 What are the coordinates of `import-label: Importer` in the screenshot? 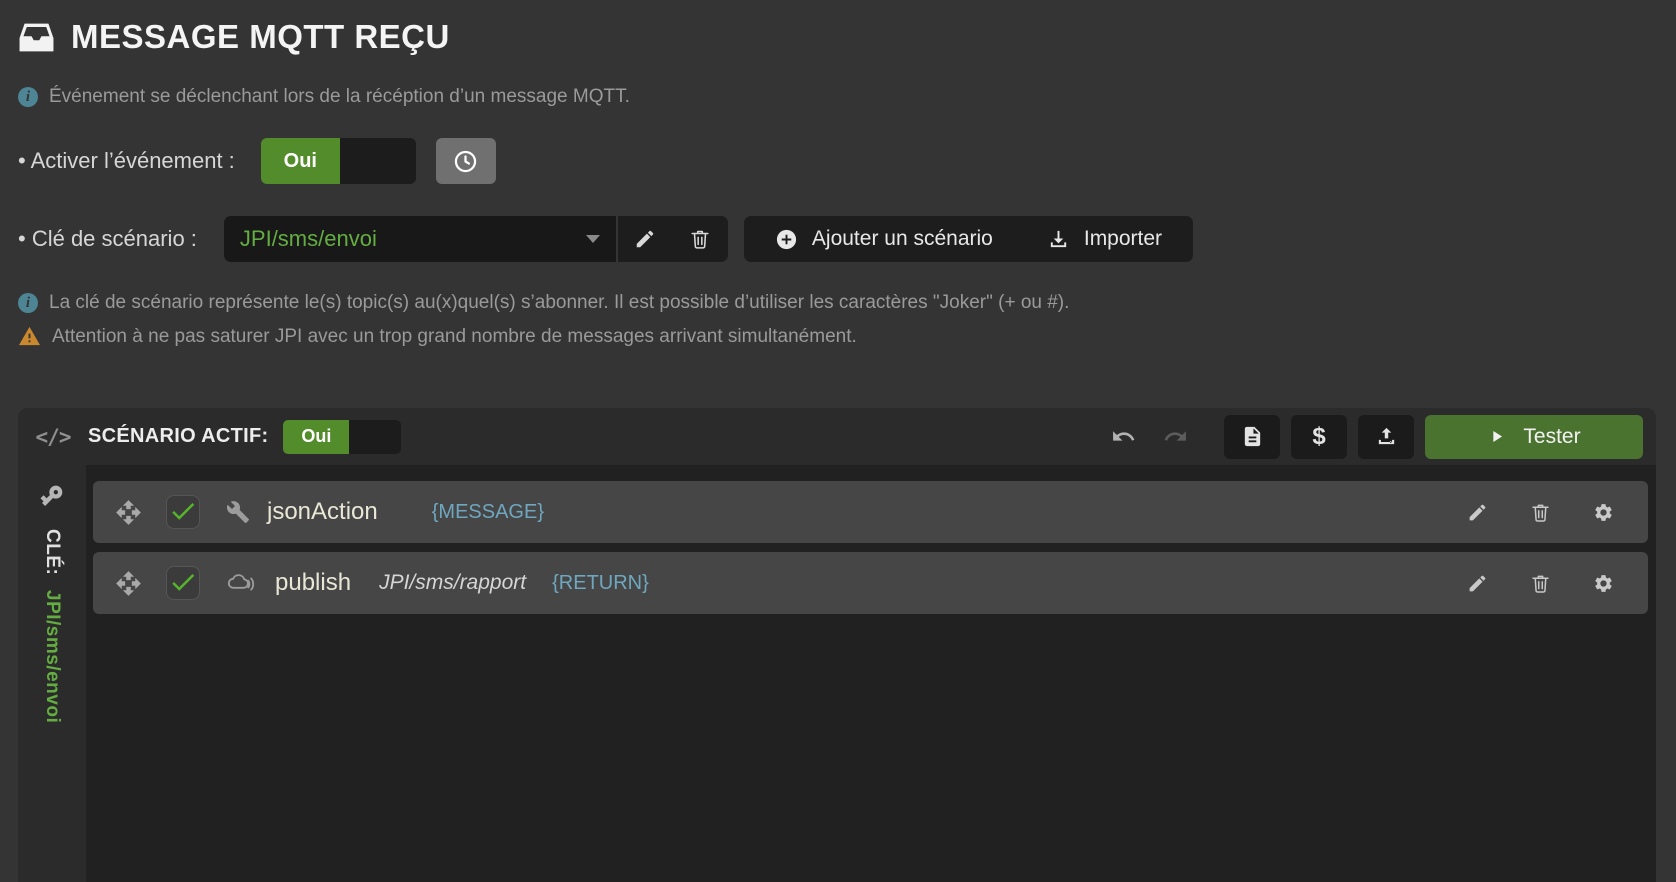 It's located at (1123, 238).